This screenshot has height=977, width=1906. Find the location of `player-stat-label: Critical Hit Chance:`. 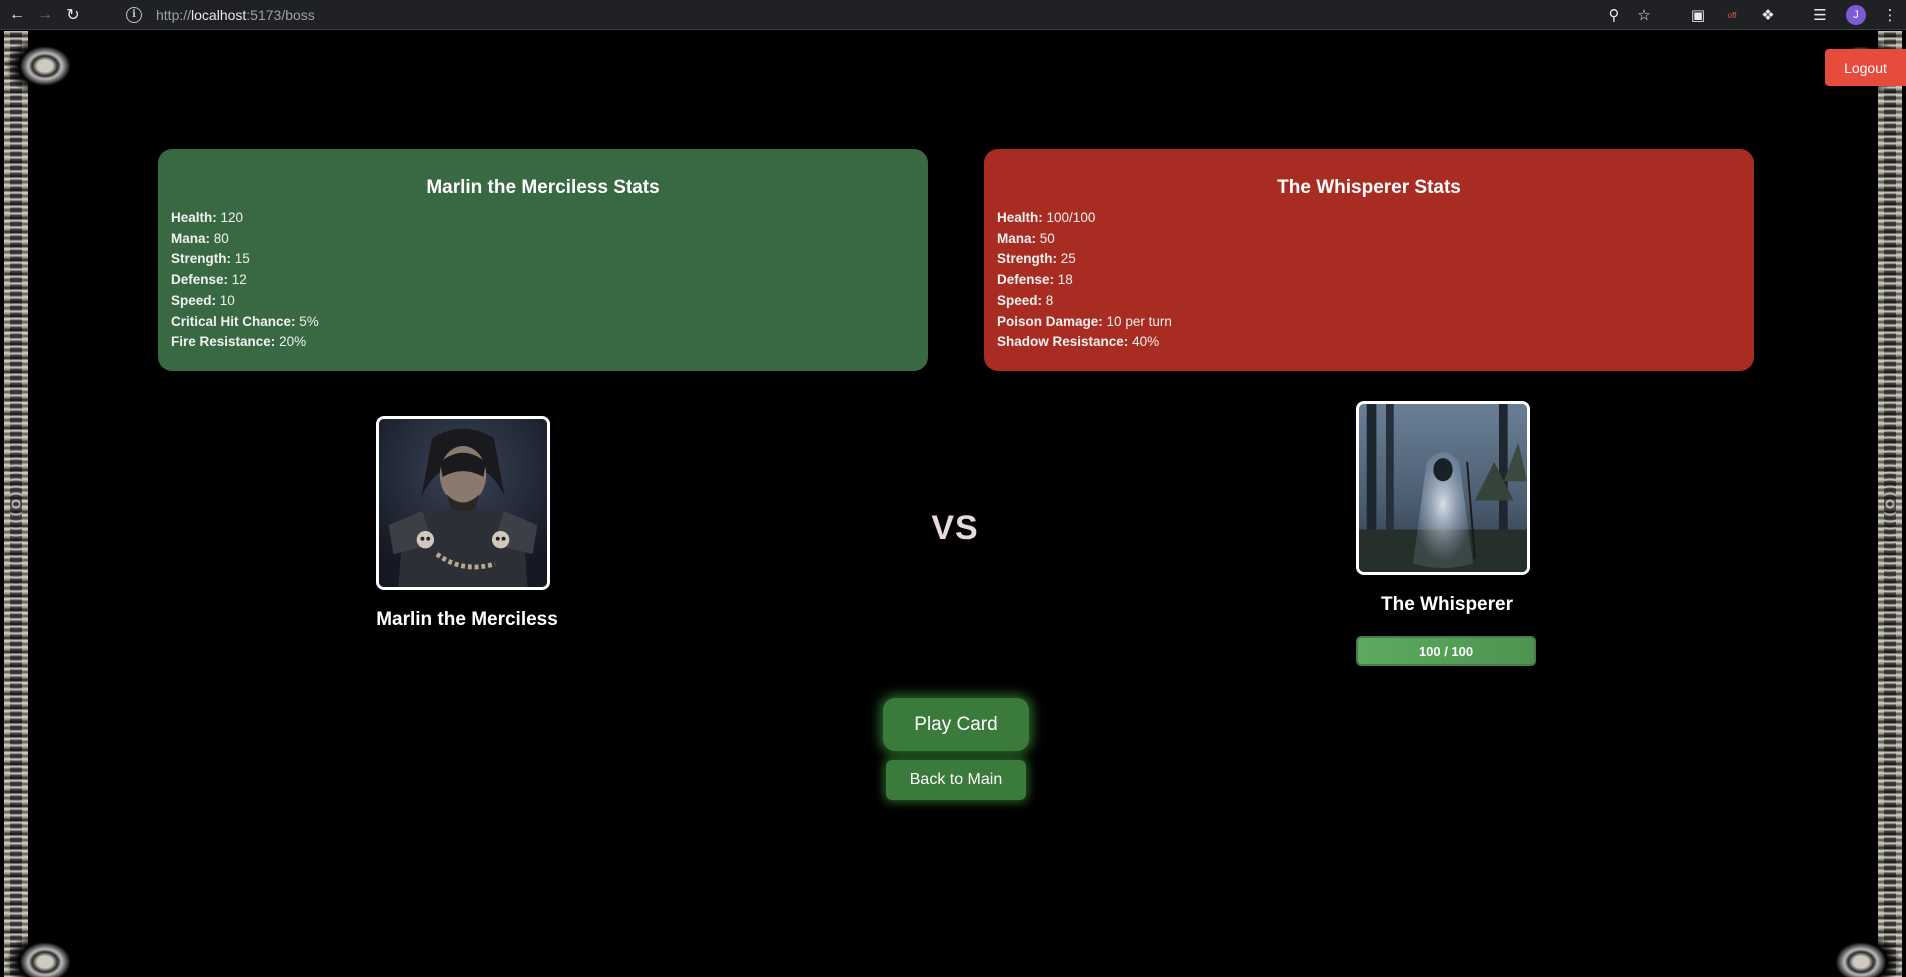

player-stat-label: Critical Hit Chance: is located at coordinates (233, 321).